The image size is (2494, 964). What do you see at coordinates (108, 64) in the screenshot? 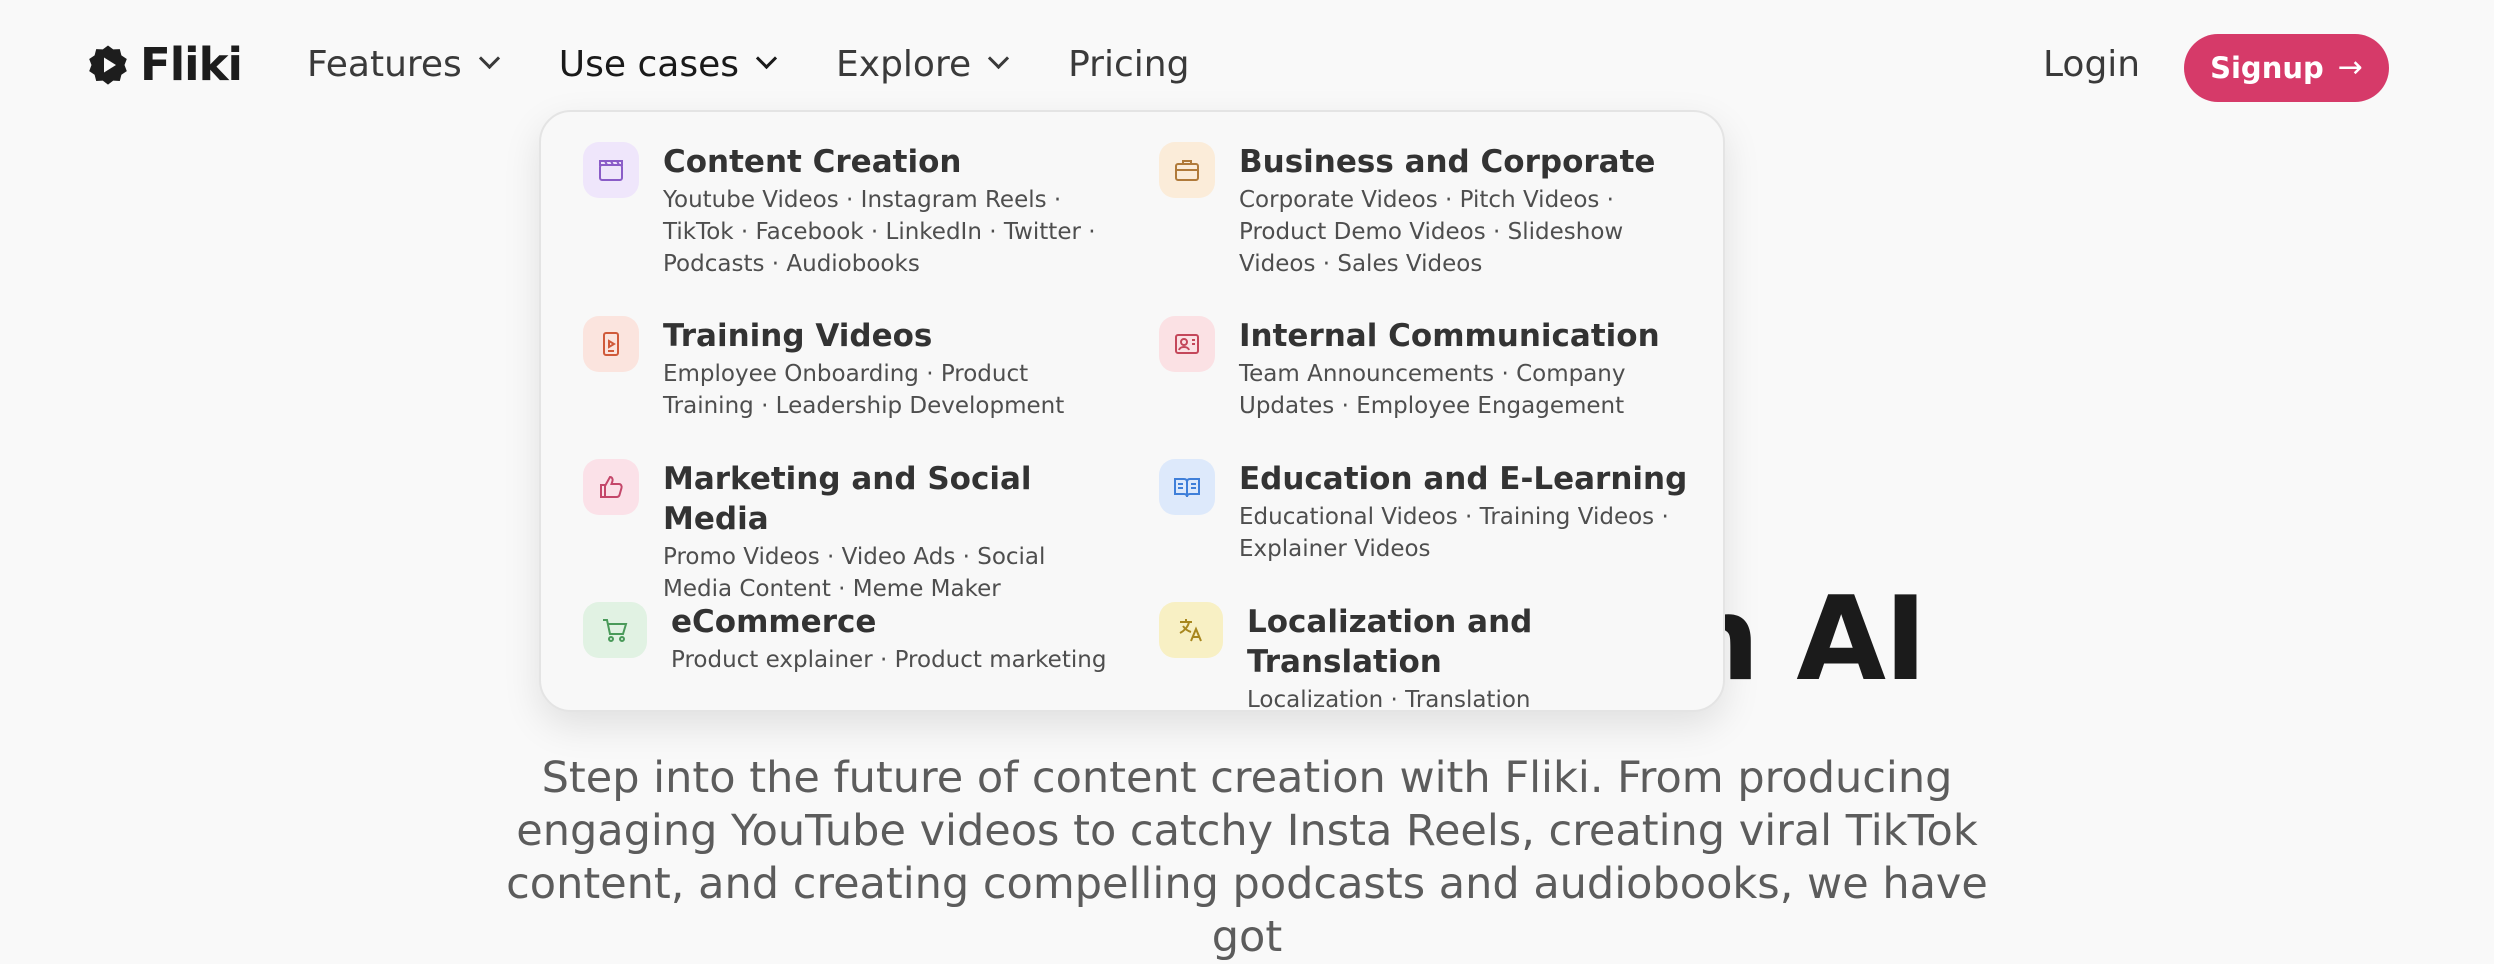
I see `fliki-logo-icon` at bounding box center [108, 64].